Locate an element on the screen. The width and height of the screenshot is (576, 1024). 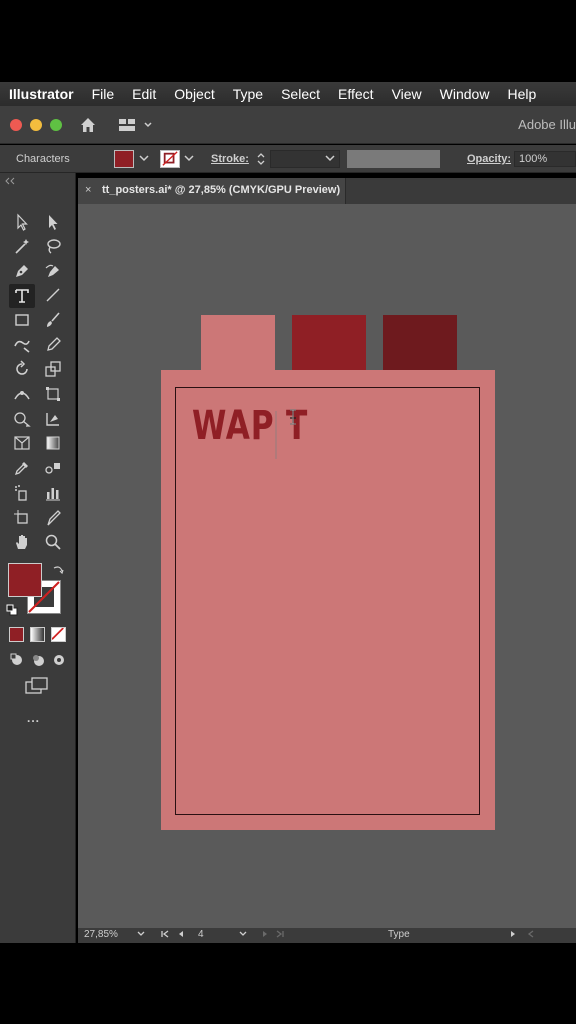
collapse-panel-icon is located at coordinates (10, 182).